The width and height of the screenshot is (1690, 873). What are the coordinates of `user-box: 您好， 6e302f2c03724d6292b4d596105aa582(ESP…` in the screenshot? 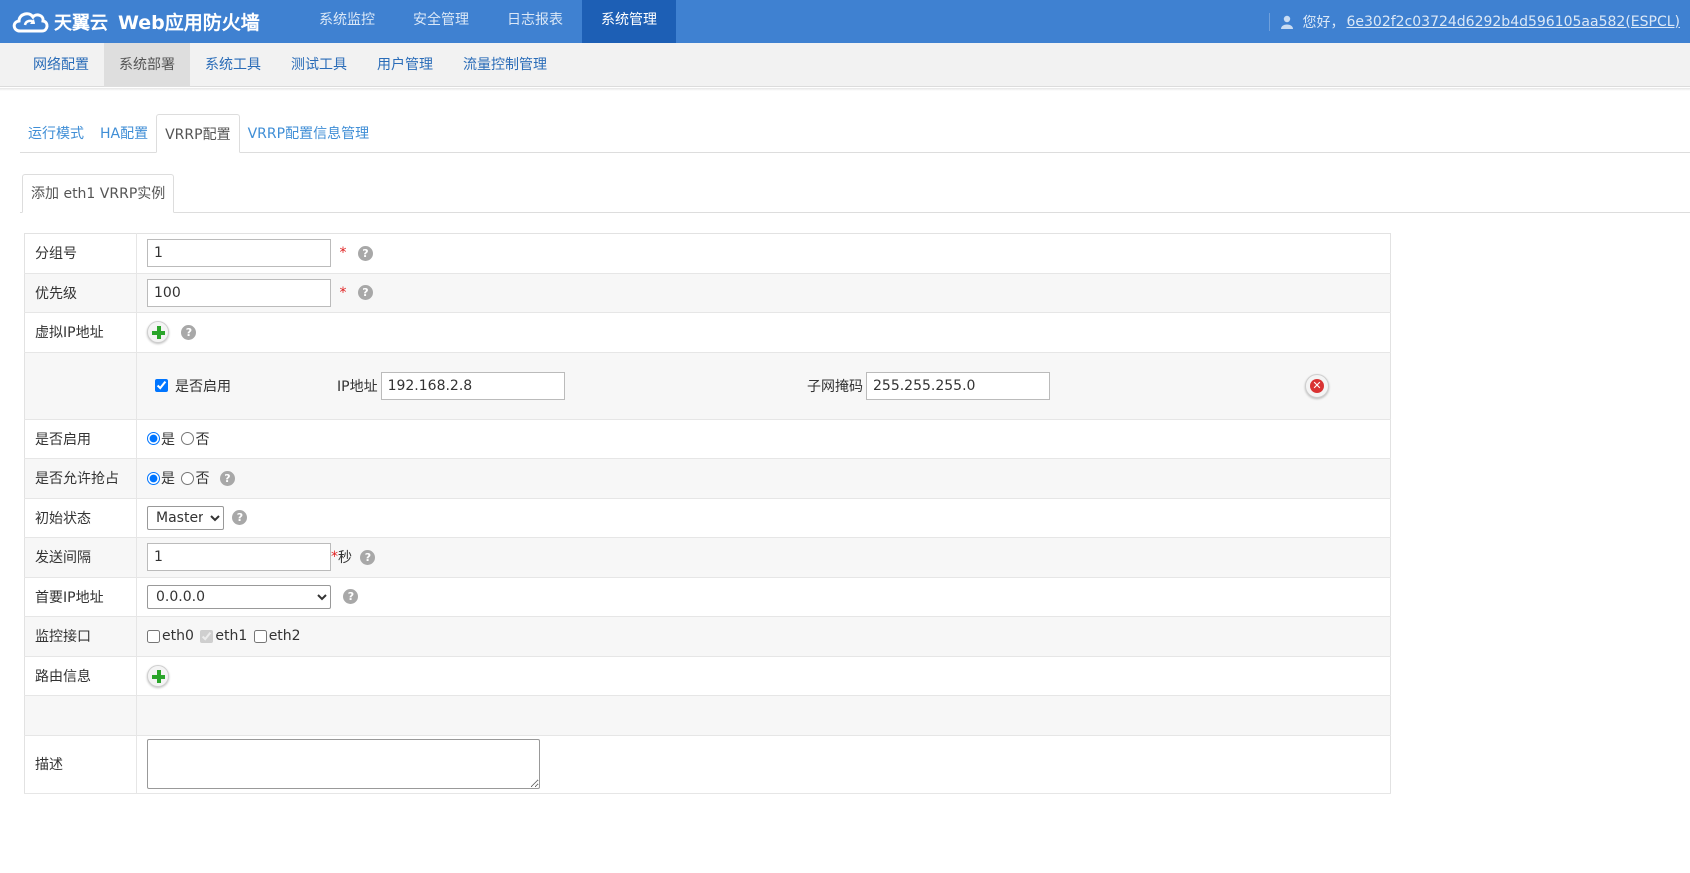 It's located at (1474, 21).